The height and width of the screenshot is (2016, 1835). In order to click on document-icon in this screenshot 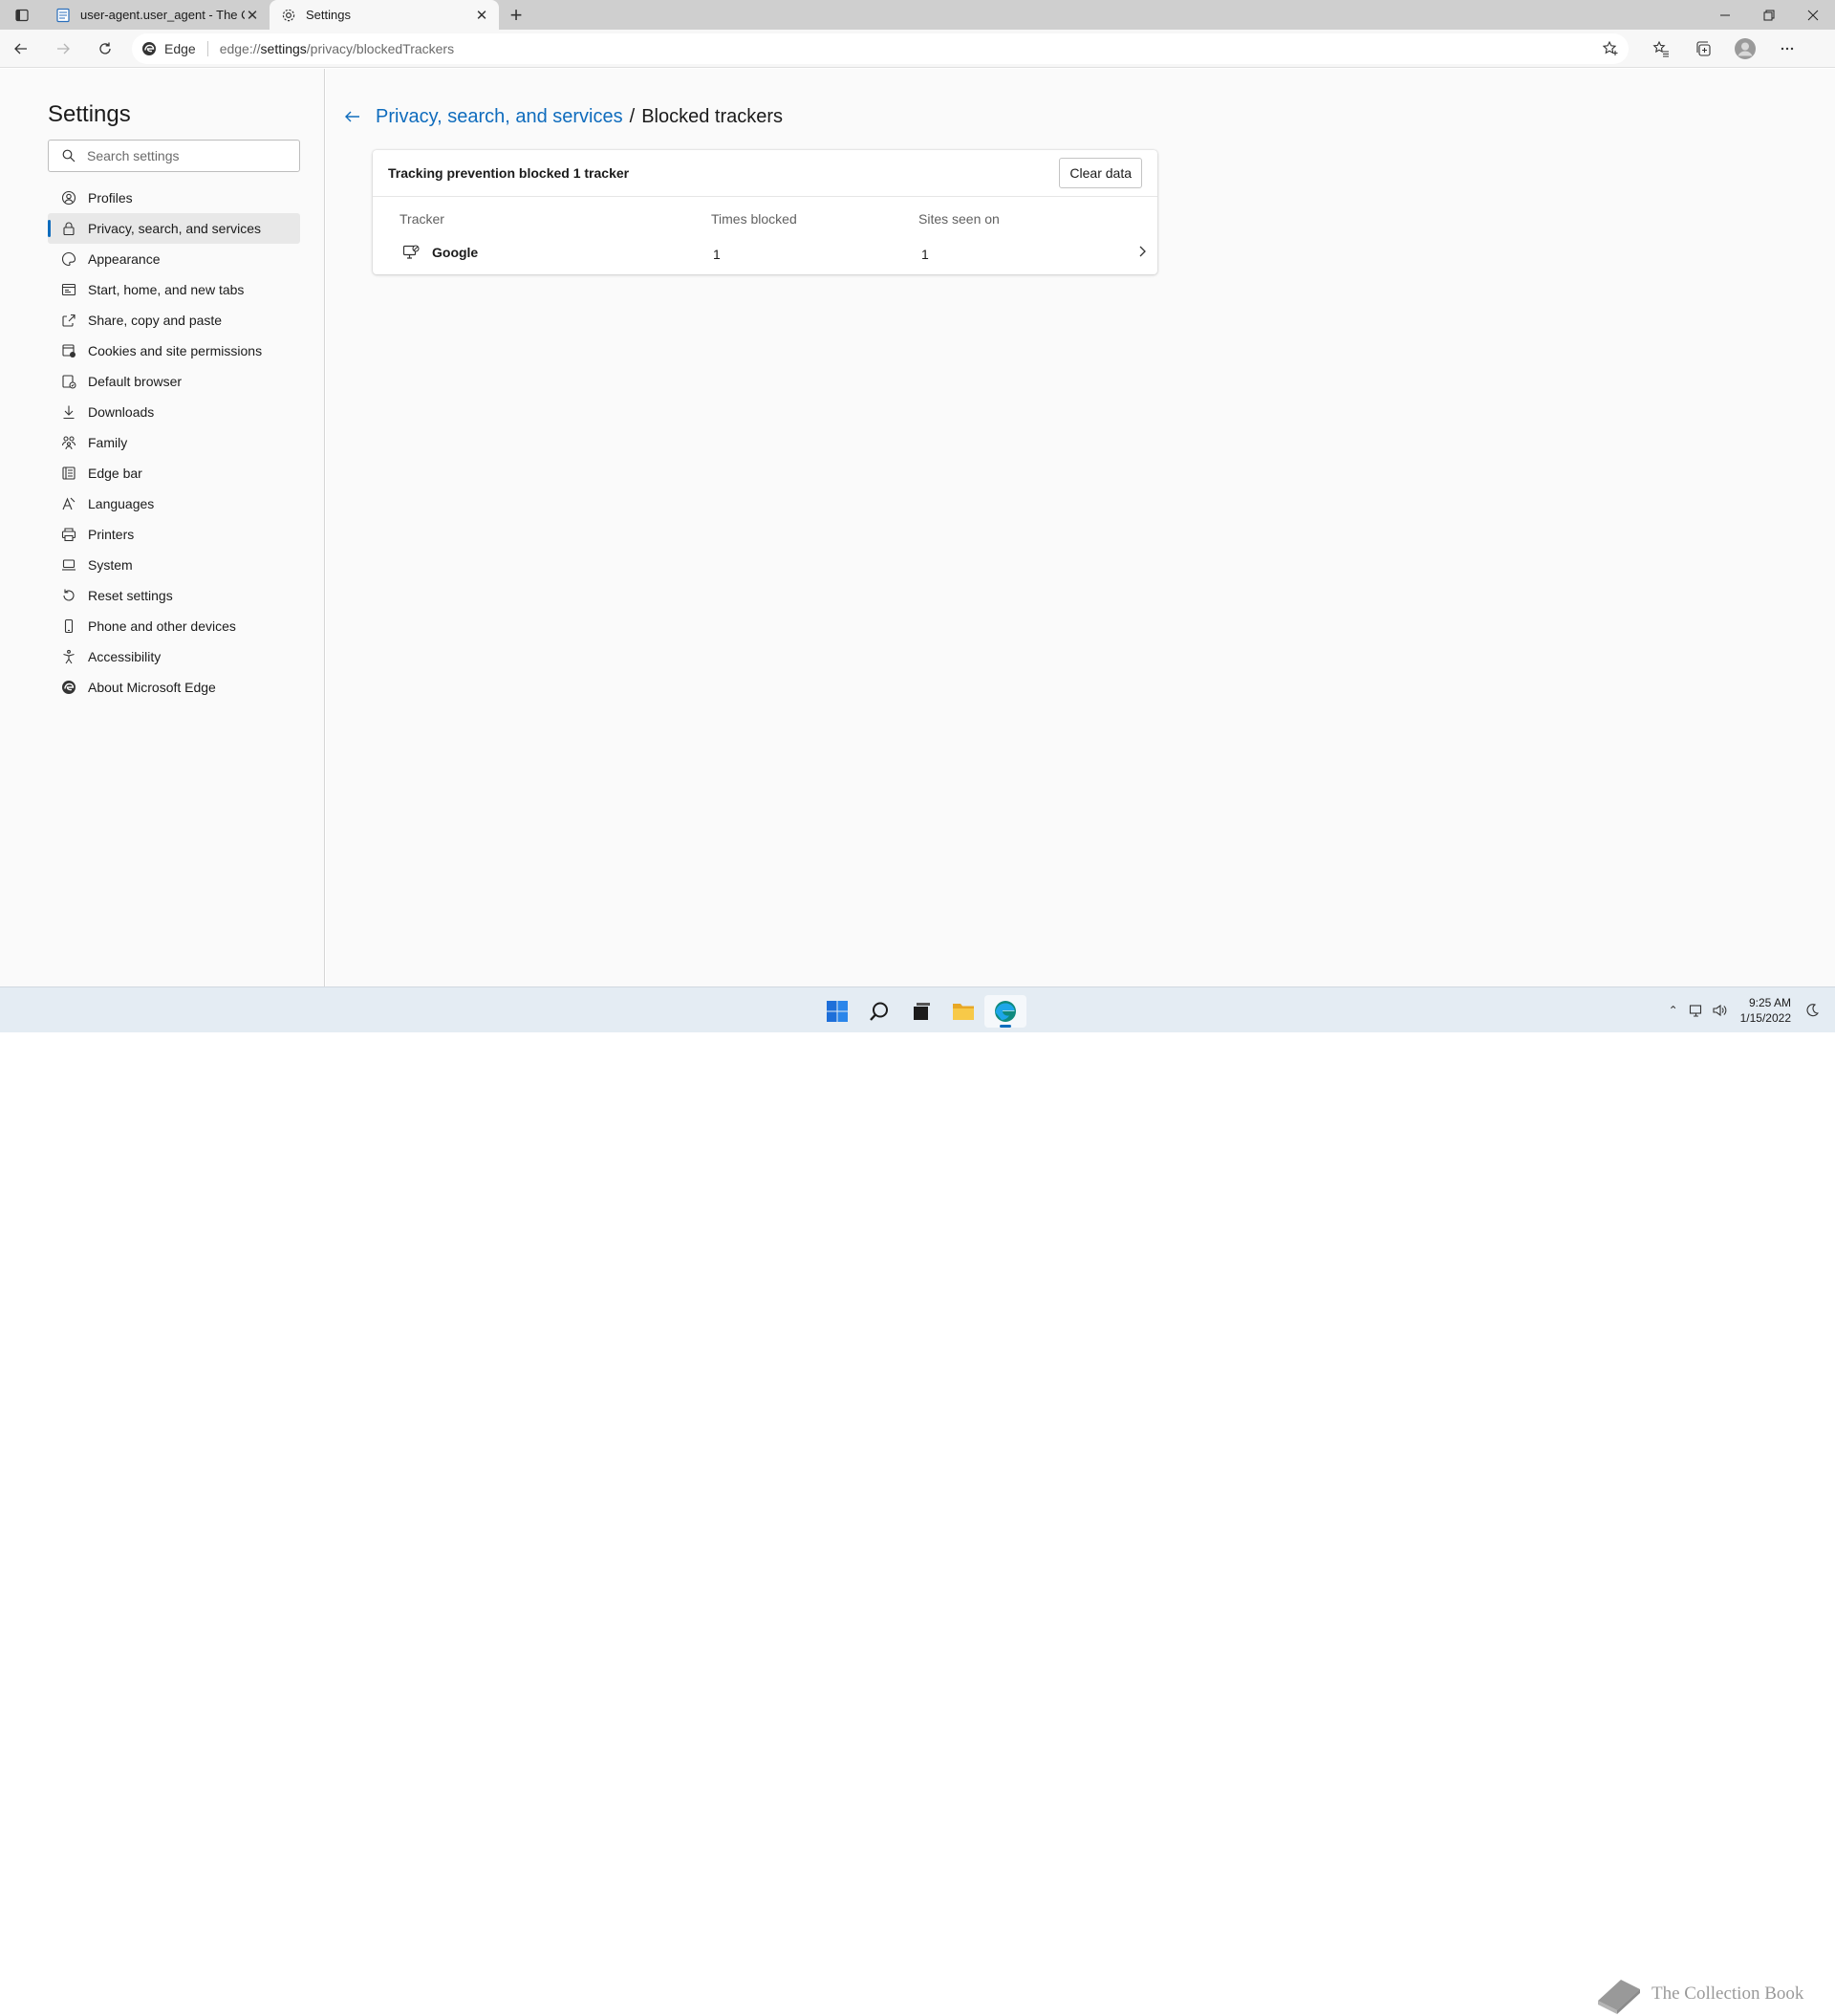, I will do `click(63, 15)`.